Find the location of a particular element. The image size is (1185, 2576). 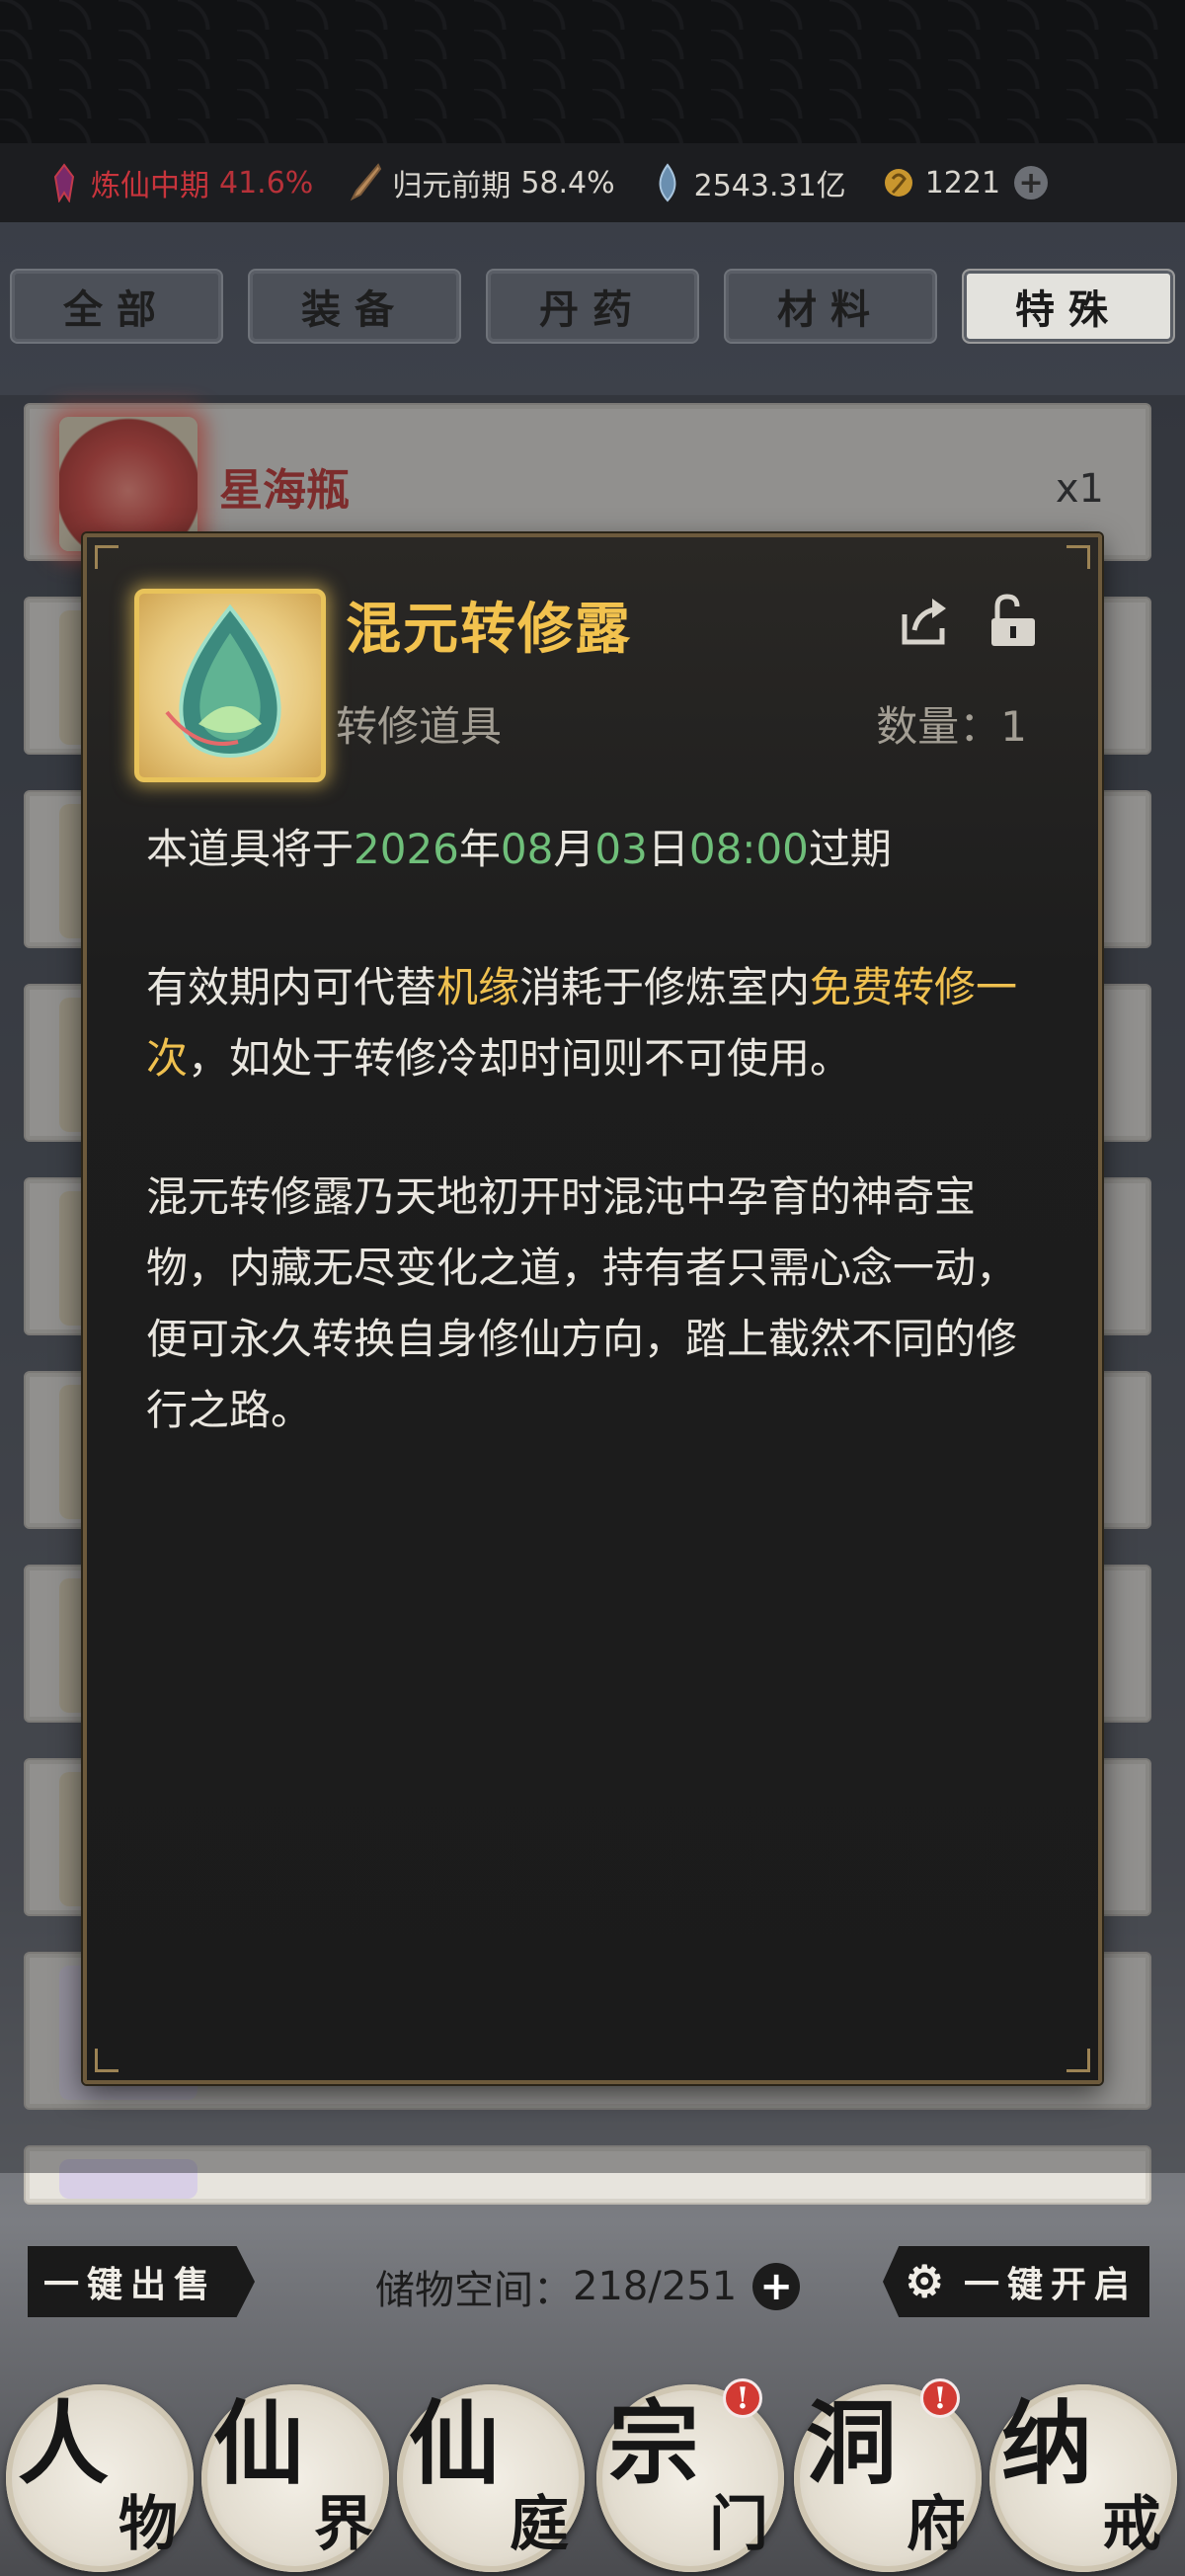

storage-label: 储物空间： is located at coordinates (474, 2290).